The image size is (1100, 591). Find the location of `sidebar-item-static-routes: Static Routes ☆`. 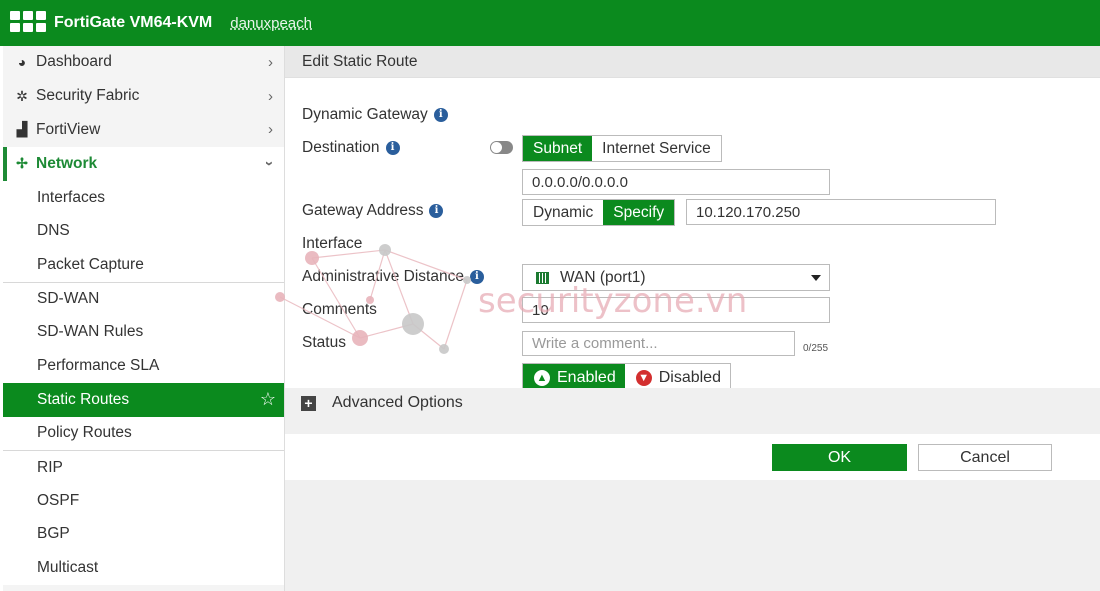

sidebar-item-static-routes: Static Routes ☆ is located at coordinates (143, 399).